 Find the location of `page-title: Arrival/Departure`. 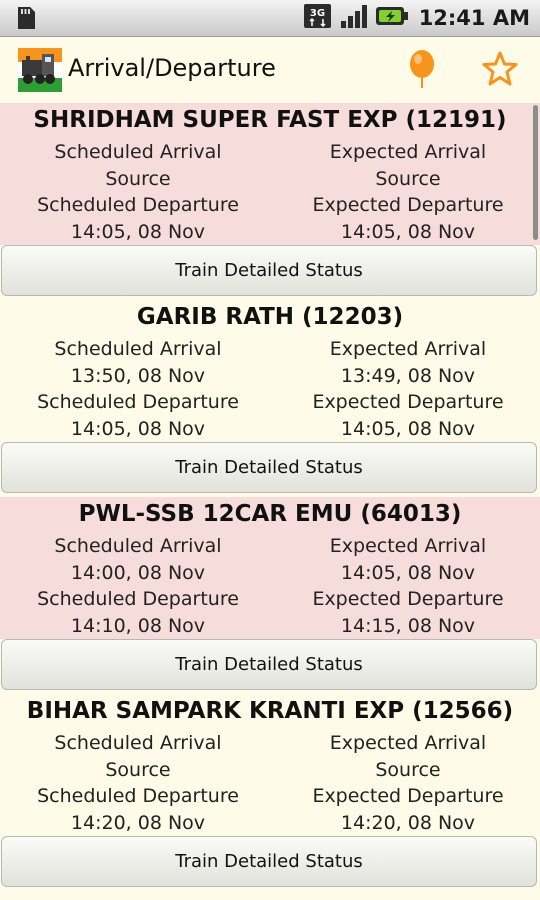

page-title: Arrival/Departure is located at coordinates (172, 68).